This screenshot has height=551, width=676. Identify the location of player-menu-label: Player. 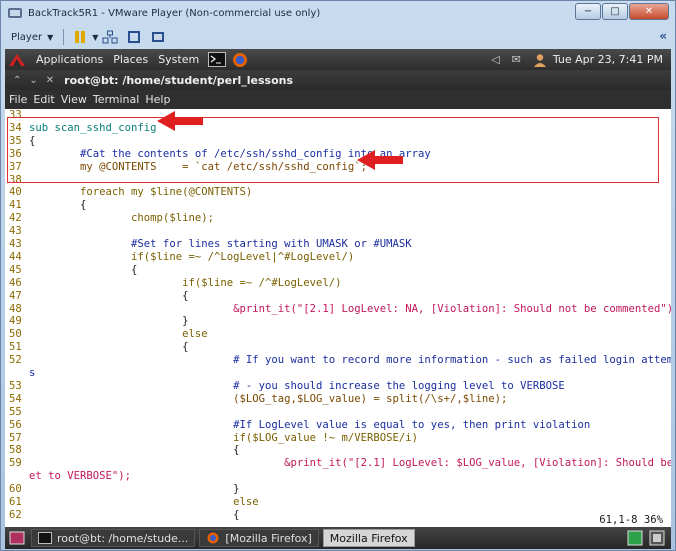
(27, 37).